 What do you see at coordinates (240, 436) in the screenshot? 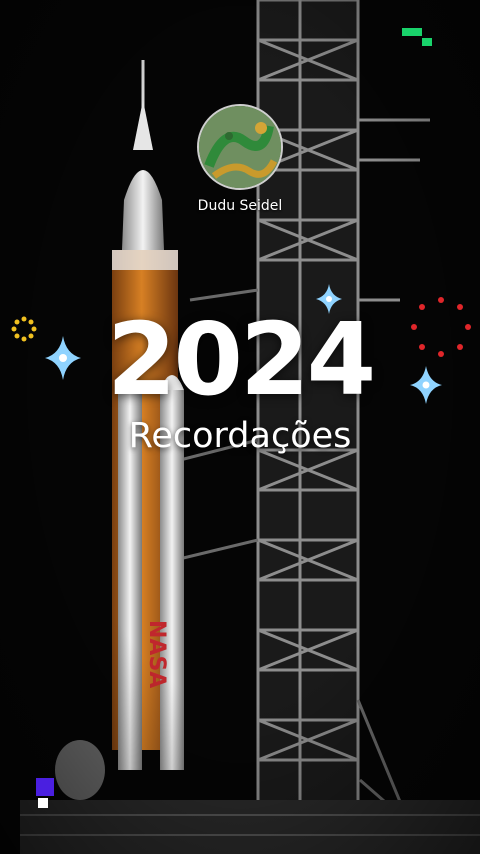
I see `story-subtitle: Recordações` at bounding box center [240, 436].